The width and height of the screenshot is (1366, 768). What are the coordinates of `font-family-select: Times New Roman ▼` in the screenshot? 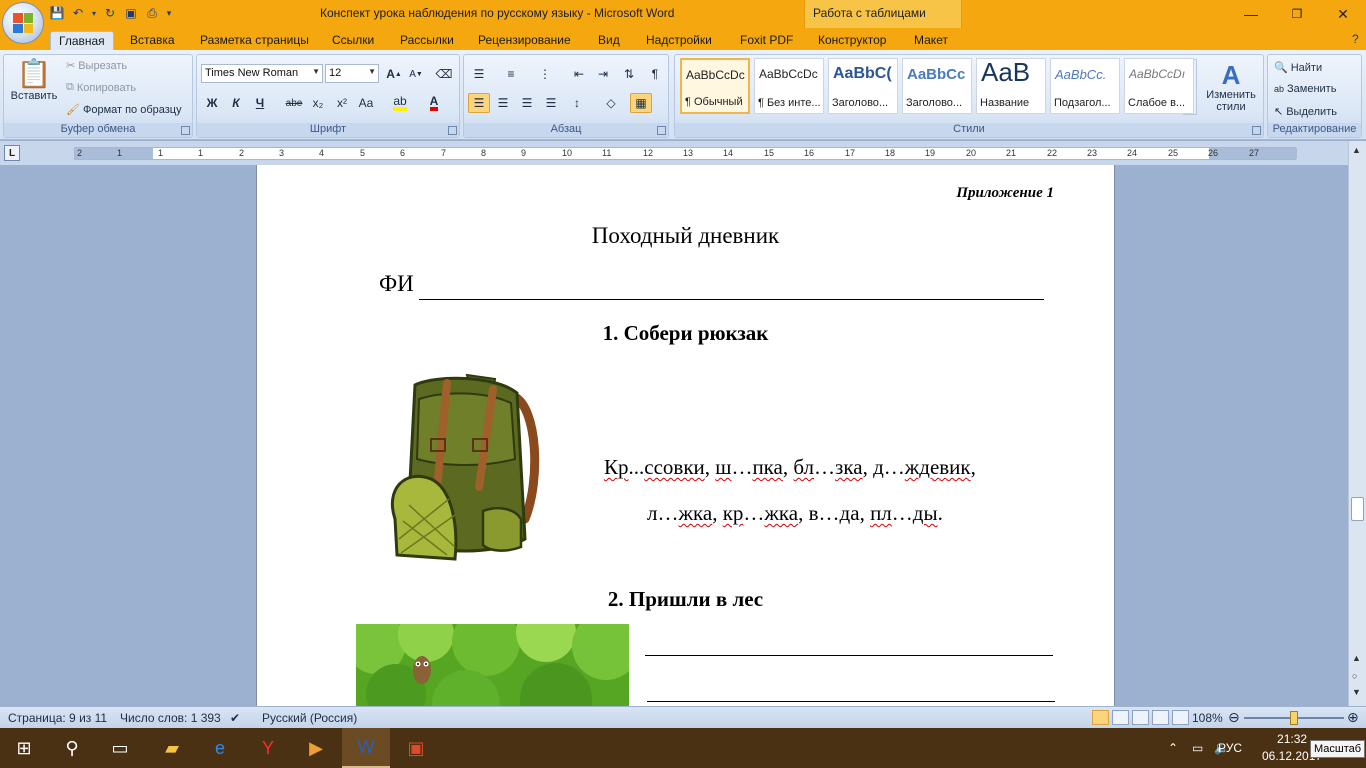 It's located at (262, 73).